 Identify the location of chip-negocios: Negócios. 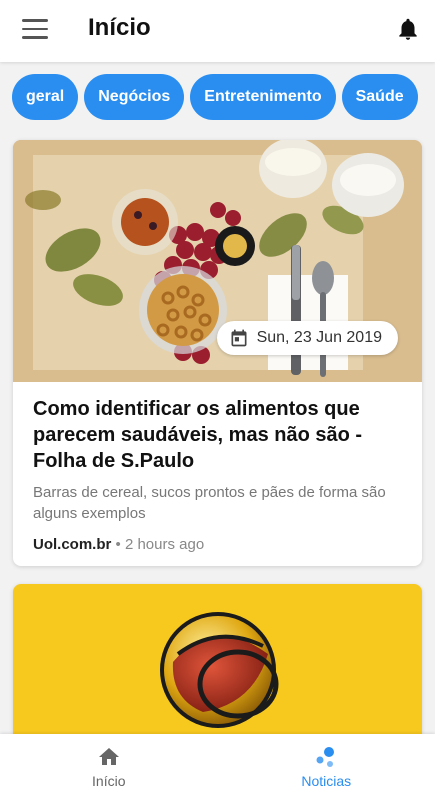
(134, 97).